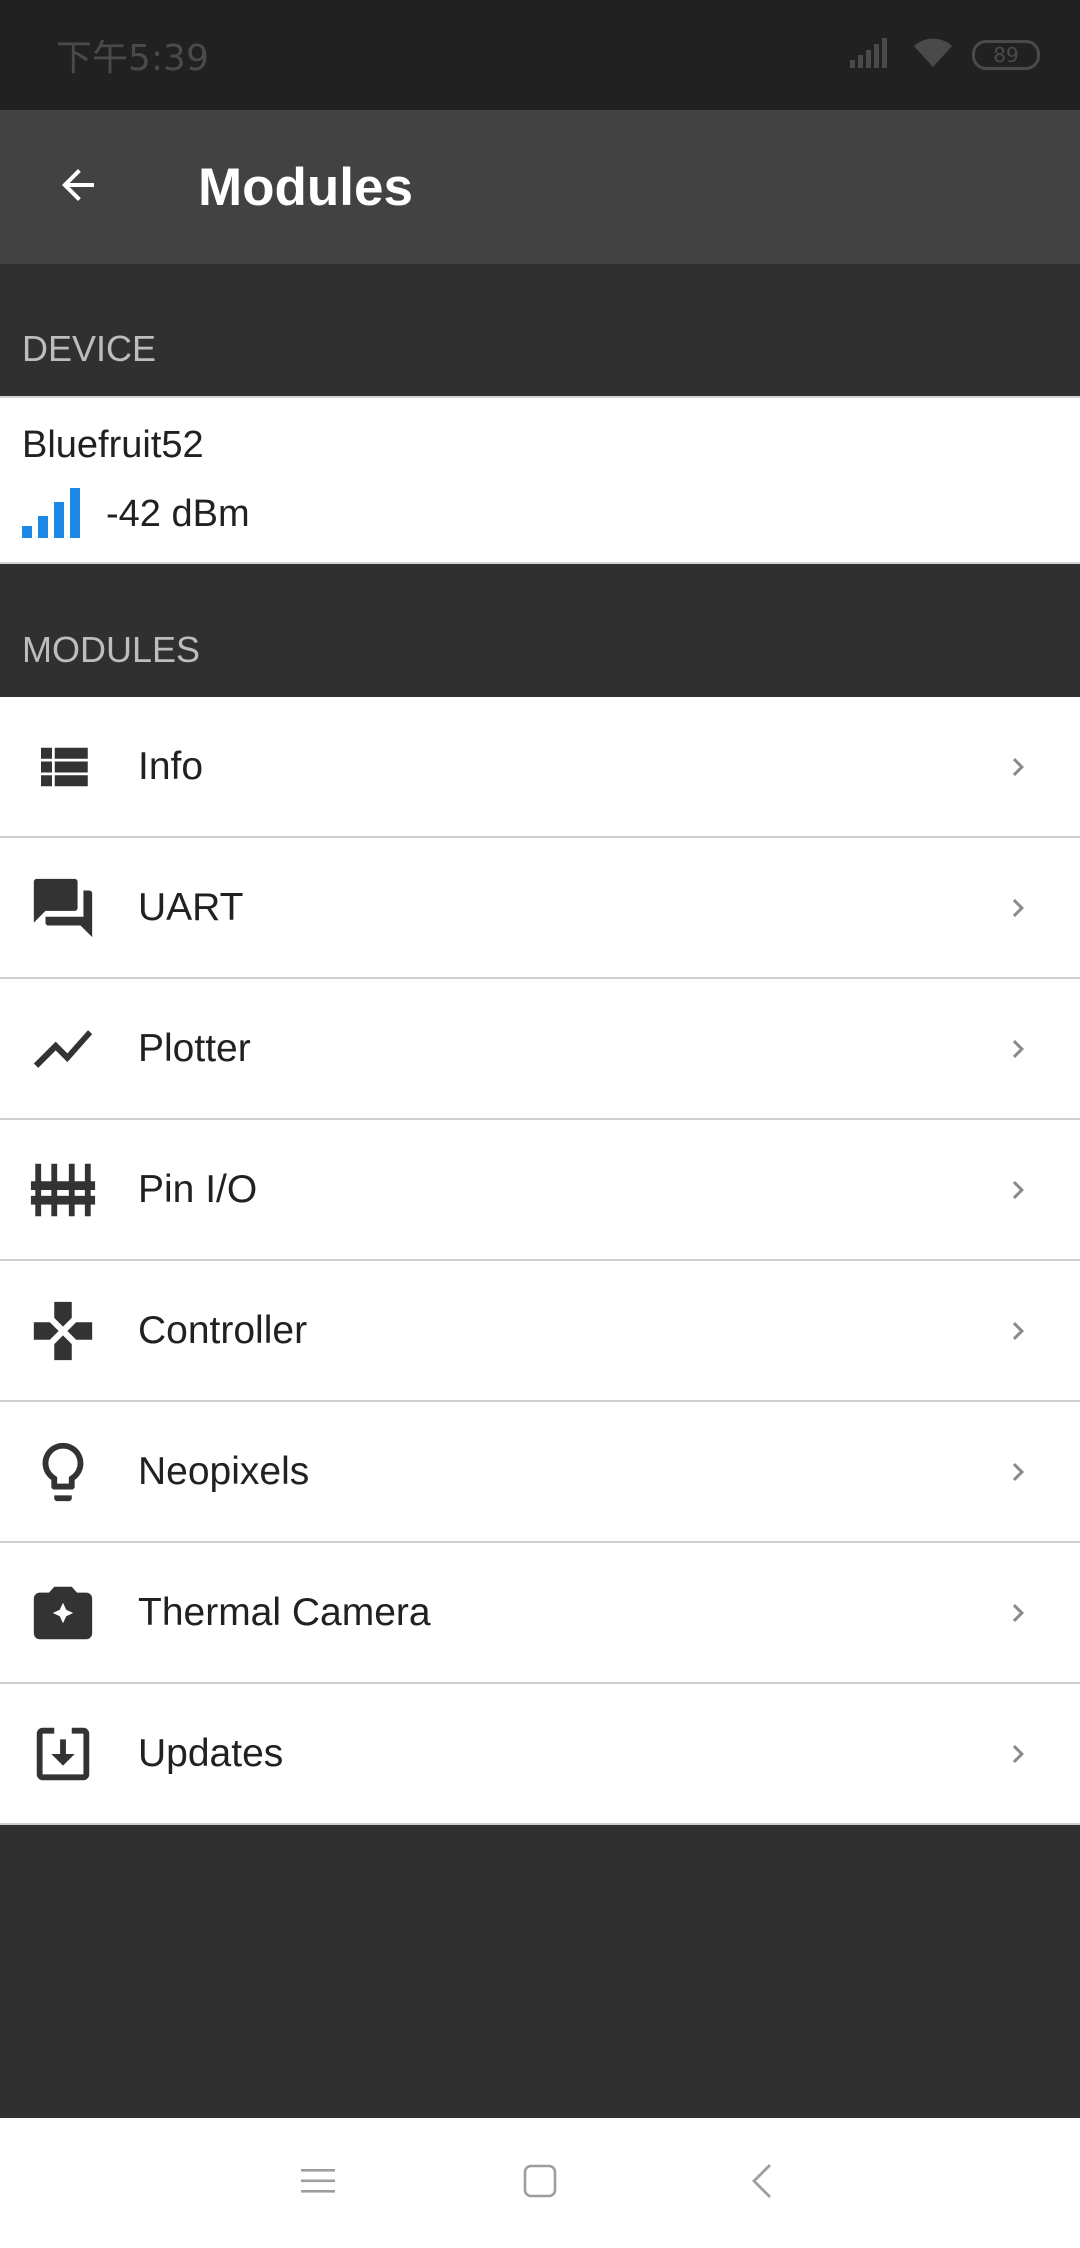  What do you see at coordinates (540, 330) in the screenshot?
I see `device-section-header: DEVICE` at bounding box center [540, 330].